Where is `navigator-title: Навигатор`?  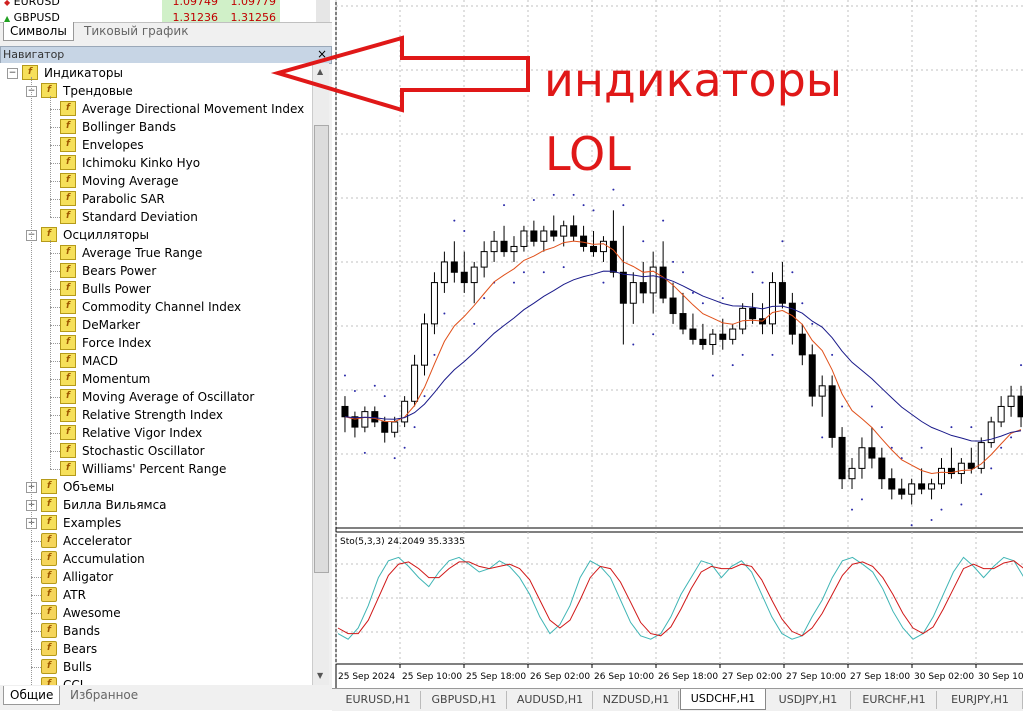 navigator-title: Навигатор is located at coordinates (34, 54).